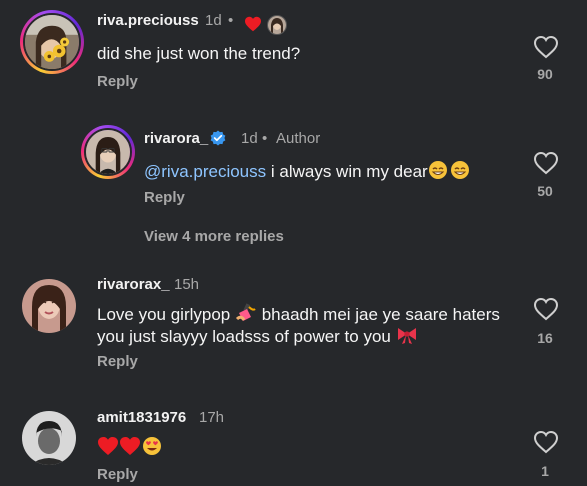  Describe the element at coordinates (187, 284) in the screenshot. I see `comment-time: 15h` at that location.